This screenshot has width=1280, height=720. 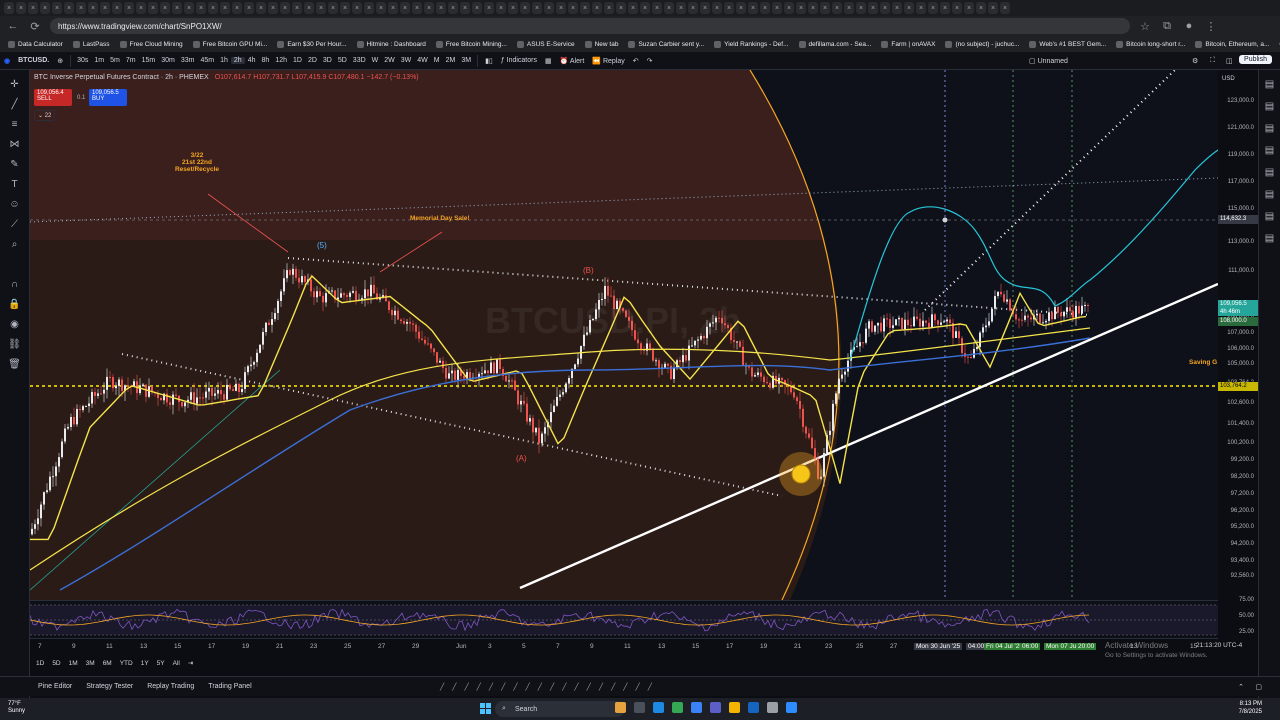 What do you see at coordinates (297, 60) in the screenshot?
I see `interval-1D: 1D` at bounding box center [297, 60].